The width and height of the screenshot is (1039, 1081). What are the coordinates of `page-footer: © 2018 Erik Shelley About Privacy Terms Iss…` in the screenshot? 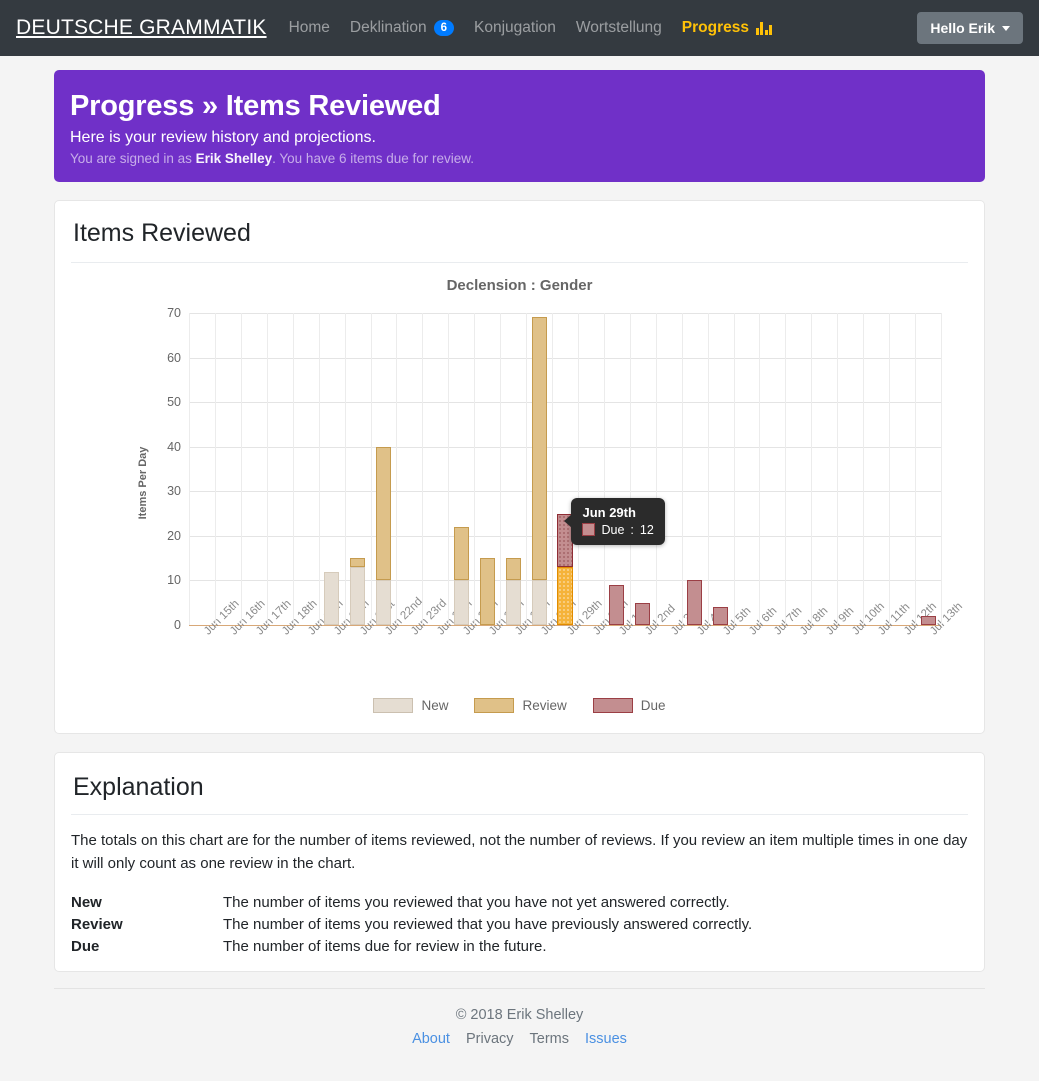 It's located at (519, 1022).